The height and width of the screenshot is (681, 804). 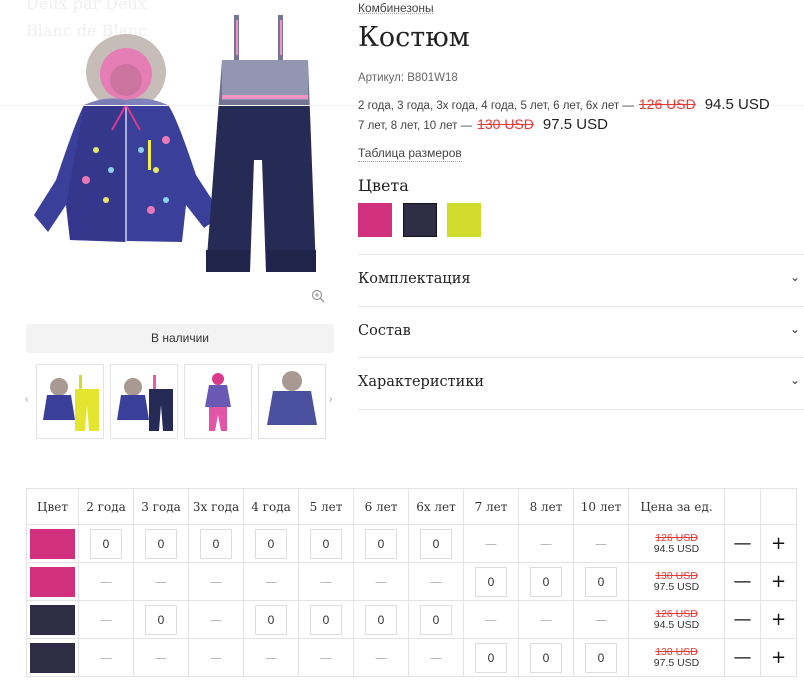 I want to click on thumbnail-image-navy, so click(x=145, y=403).